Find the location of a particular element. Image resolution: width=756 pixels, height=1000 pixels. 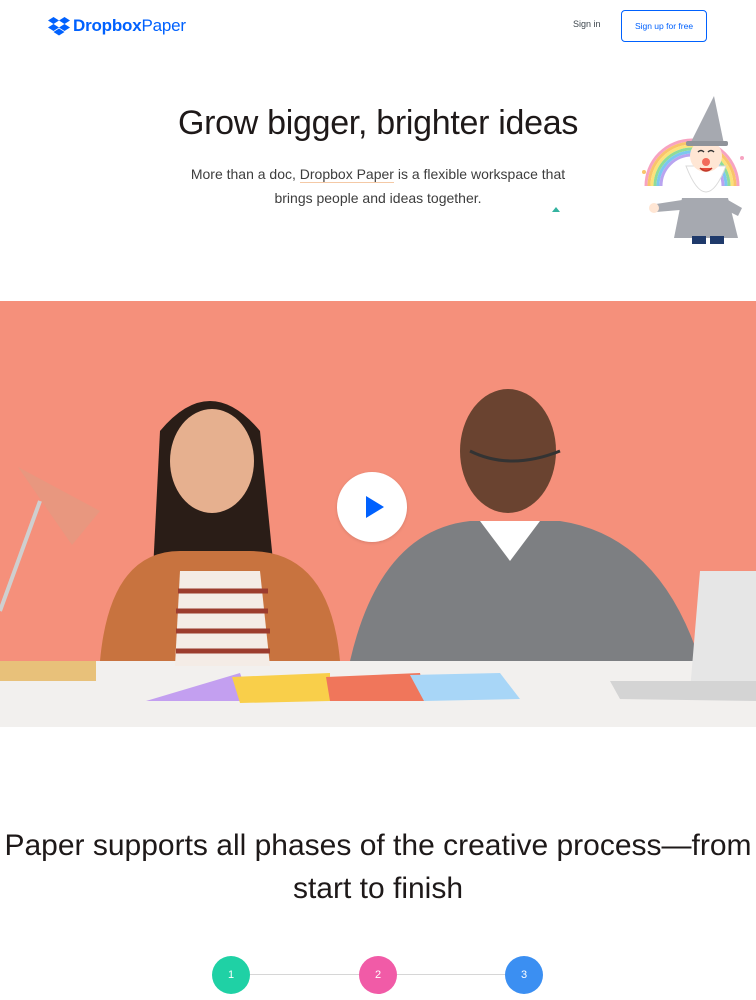

top-nav: DropboxPaper Sign in Sign up for free is located at coordinates (378, 28).